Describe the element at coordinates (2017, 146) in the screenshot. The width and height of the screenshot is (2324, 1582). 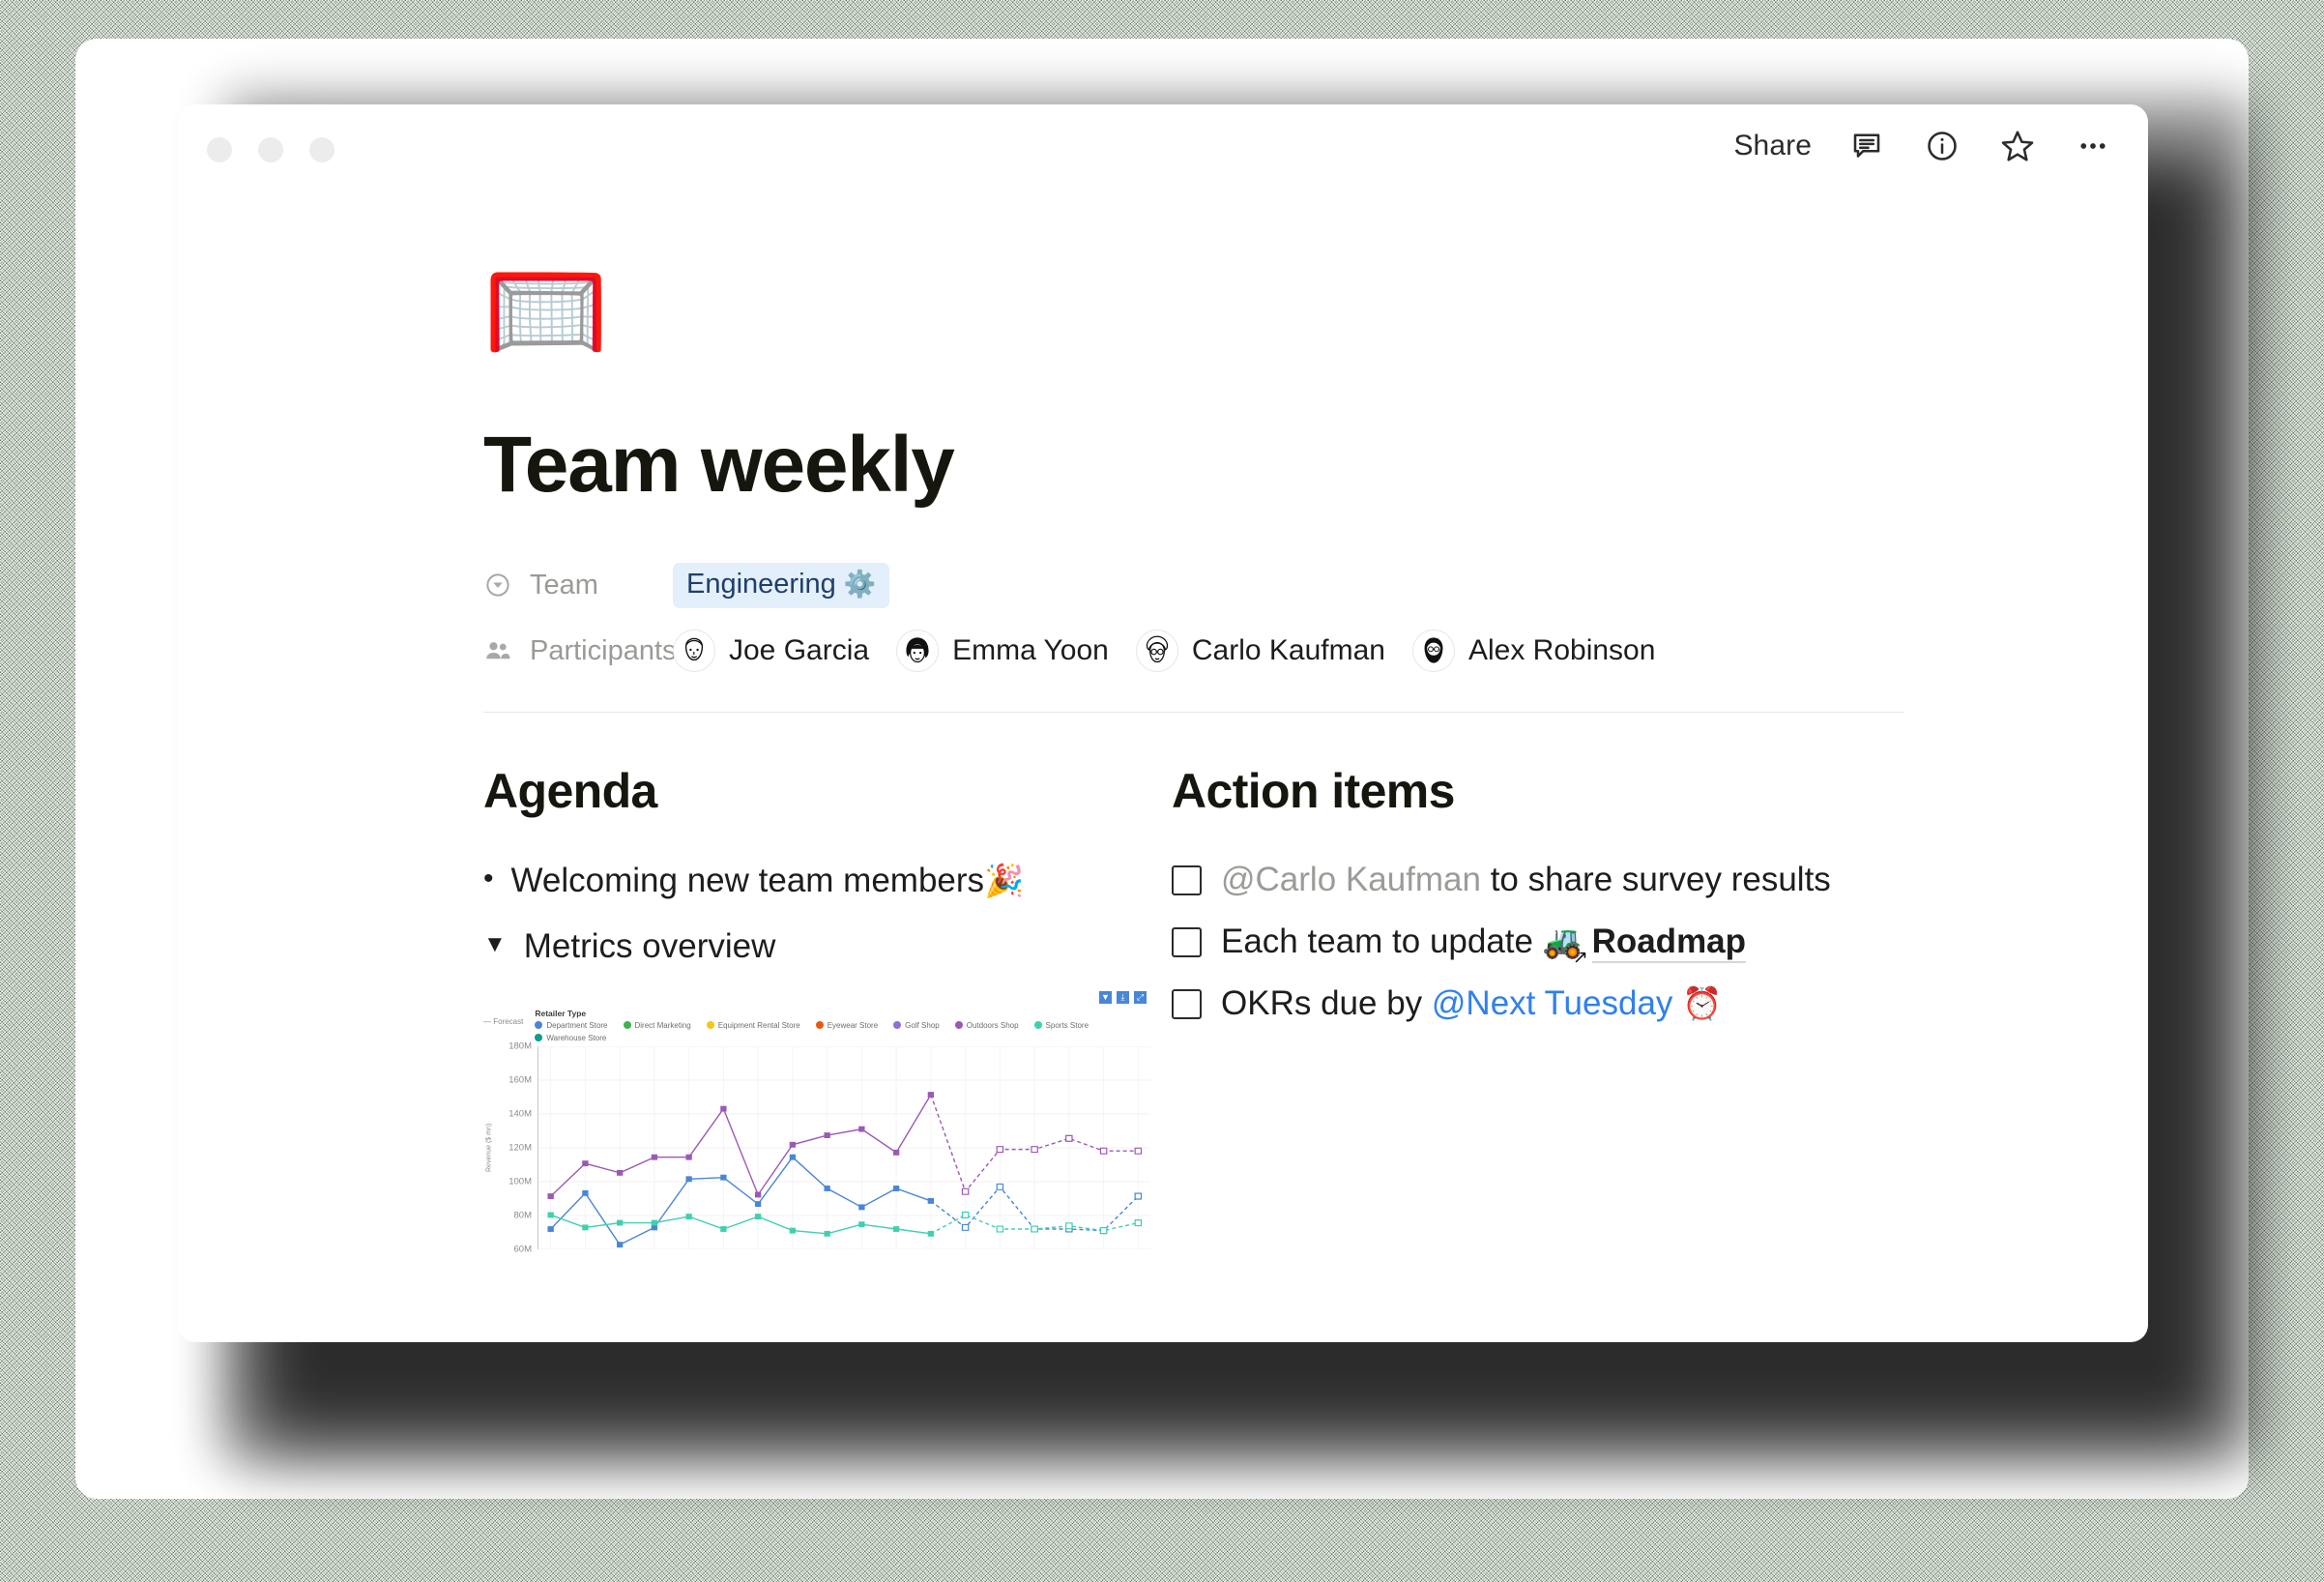
I see `star-icon` at that location.